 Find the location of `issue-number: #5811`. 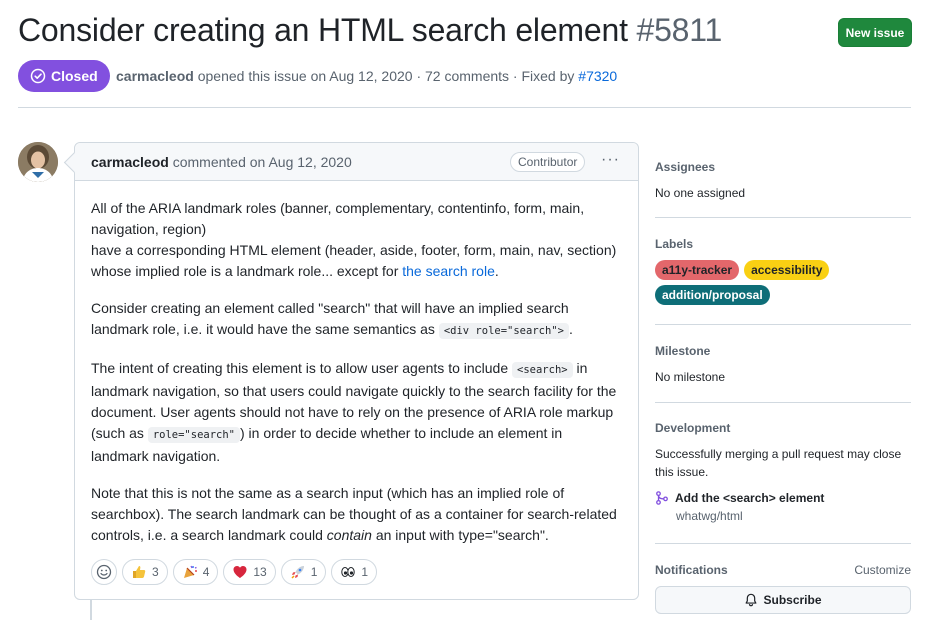

issue-number: #5811 is located at coordinates (679, 30).